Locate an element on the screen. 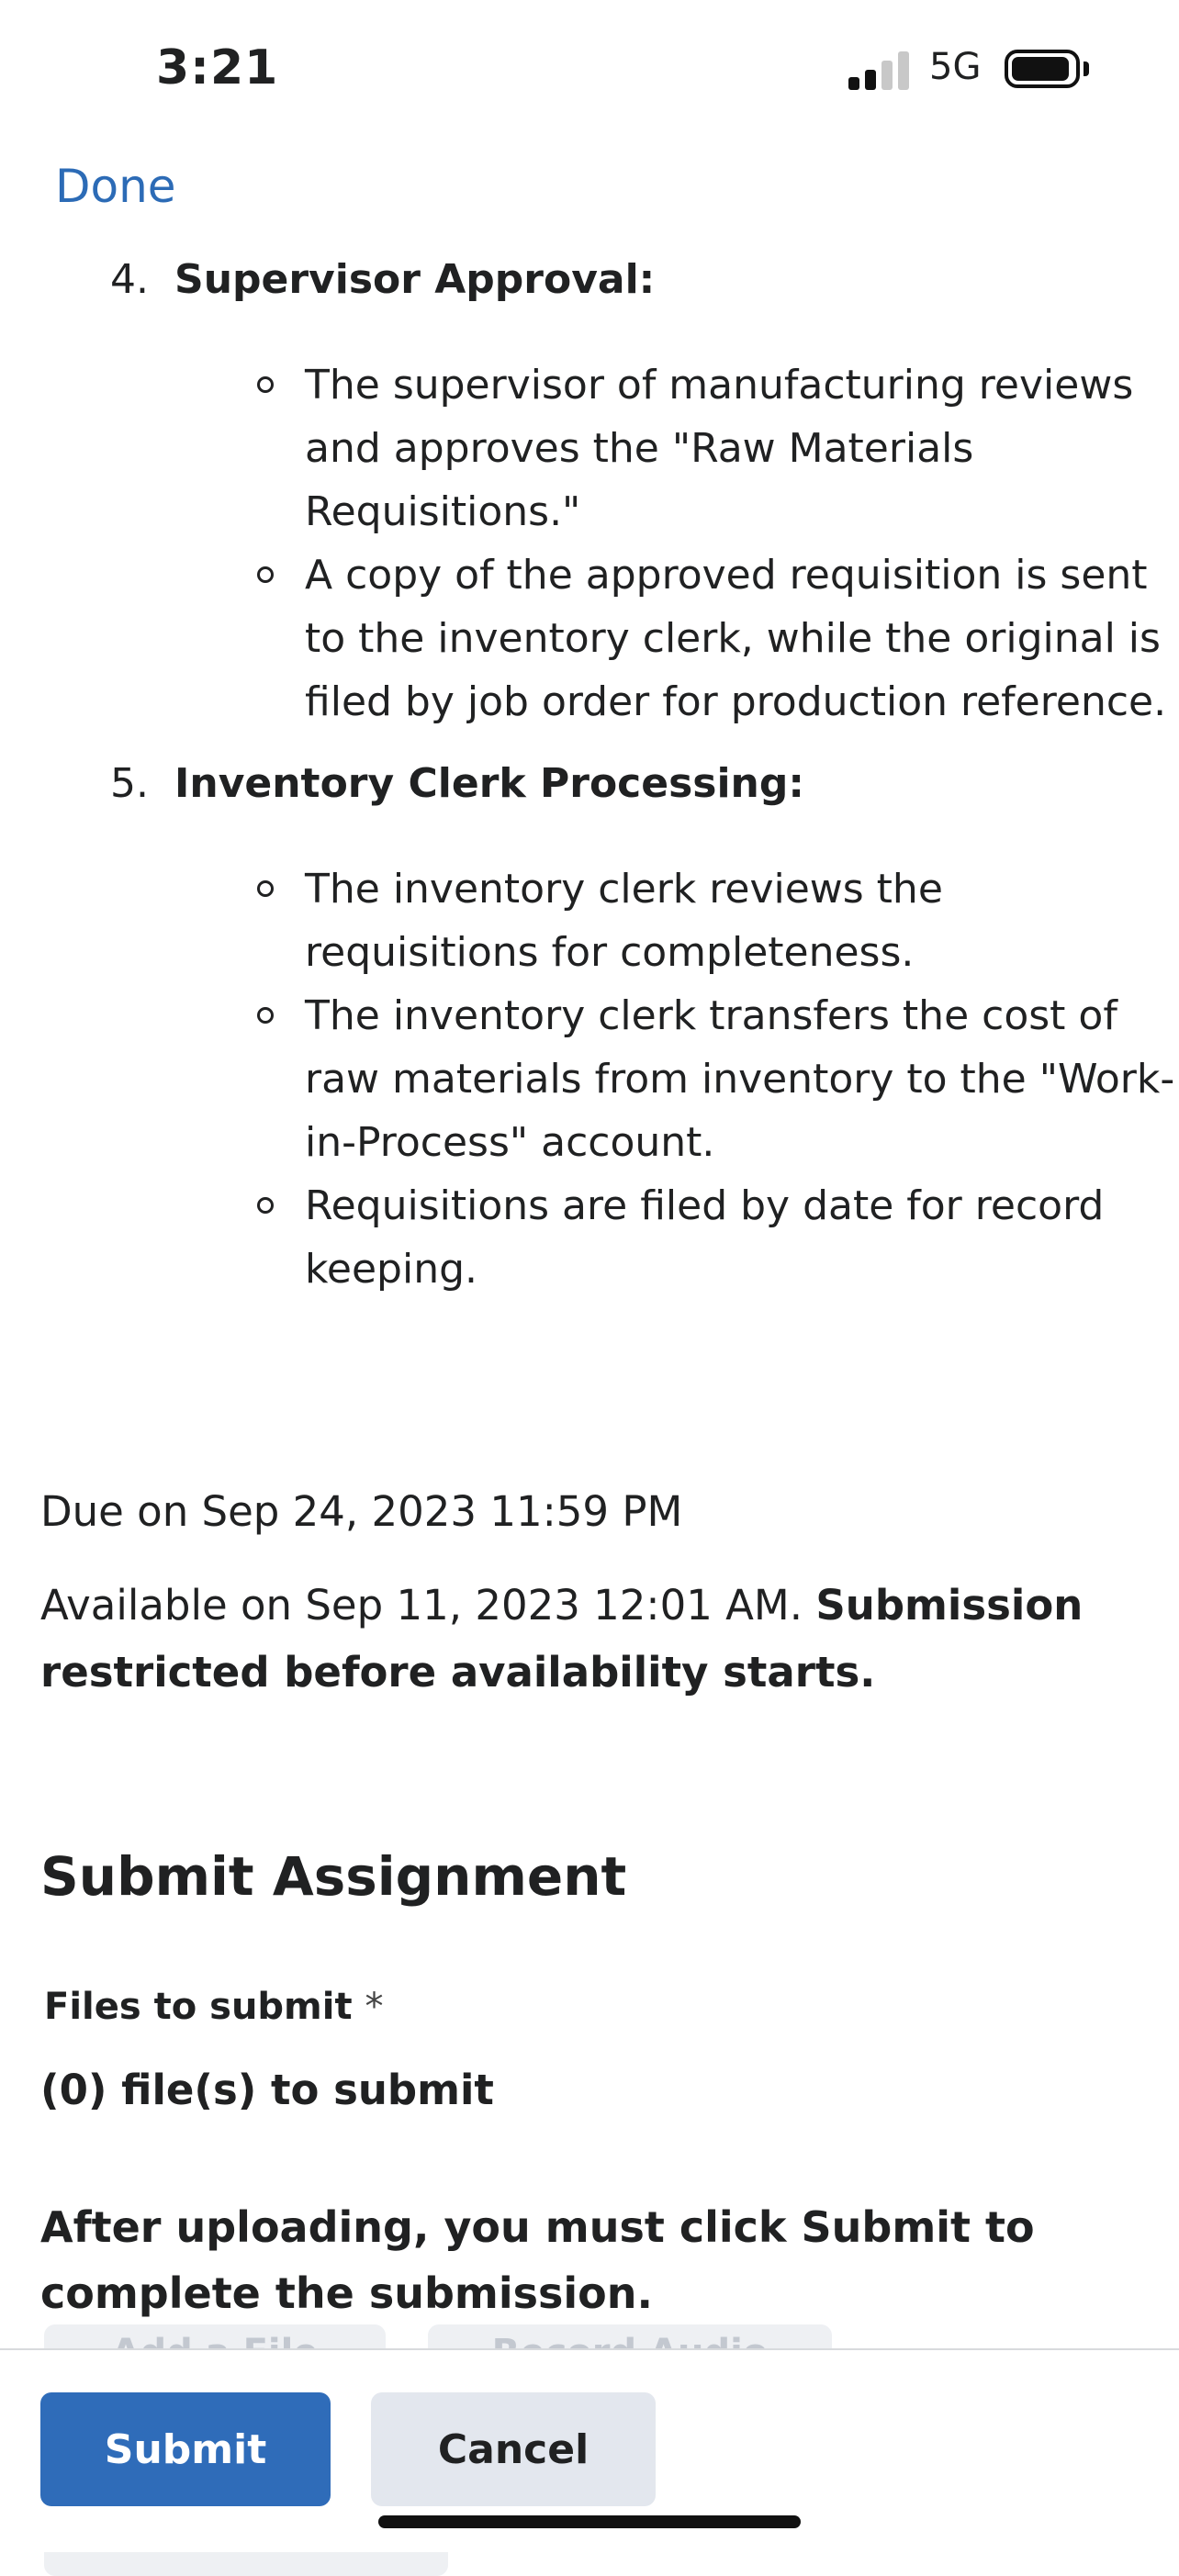 The image size is (1179, 2576). status-bar: 3:21 5G is located at coordinates (589, 69).